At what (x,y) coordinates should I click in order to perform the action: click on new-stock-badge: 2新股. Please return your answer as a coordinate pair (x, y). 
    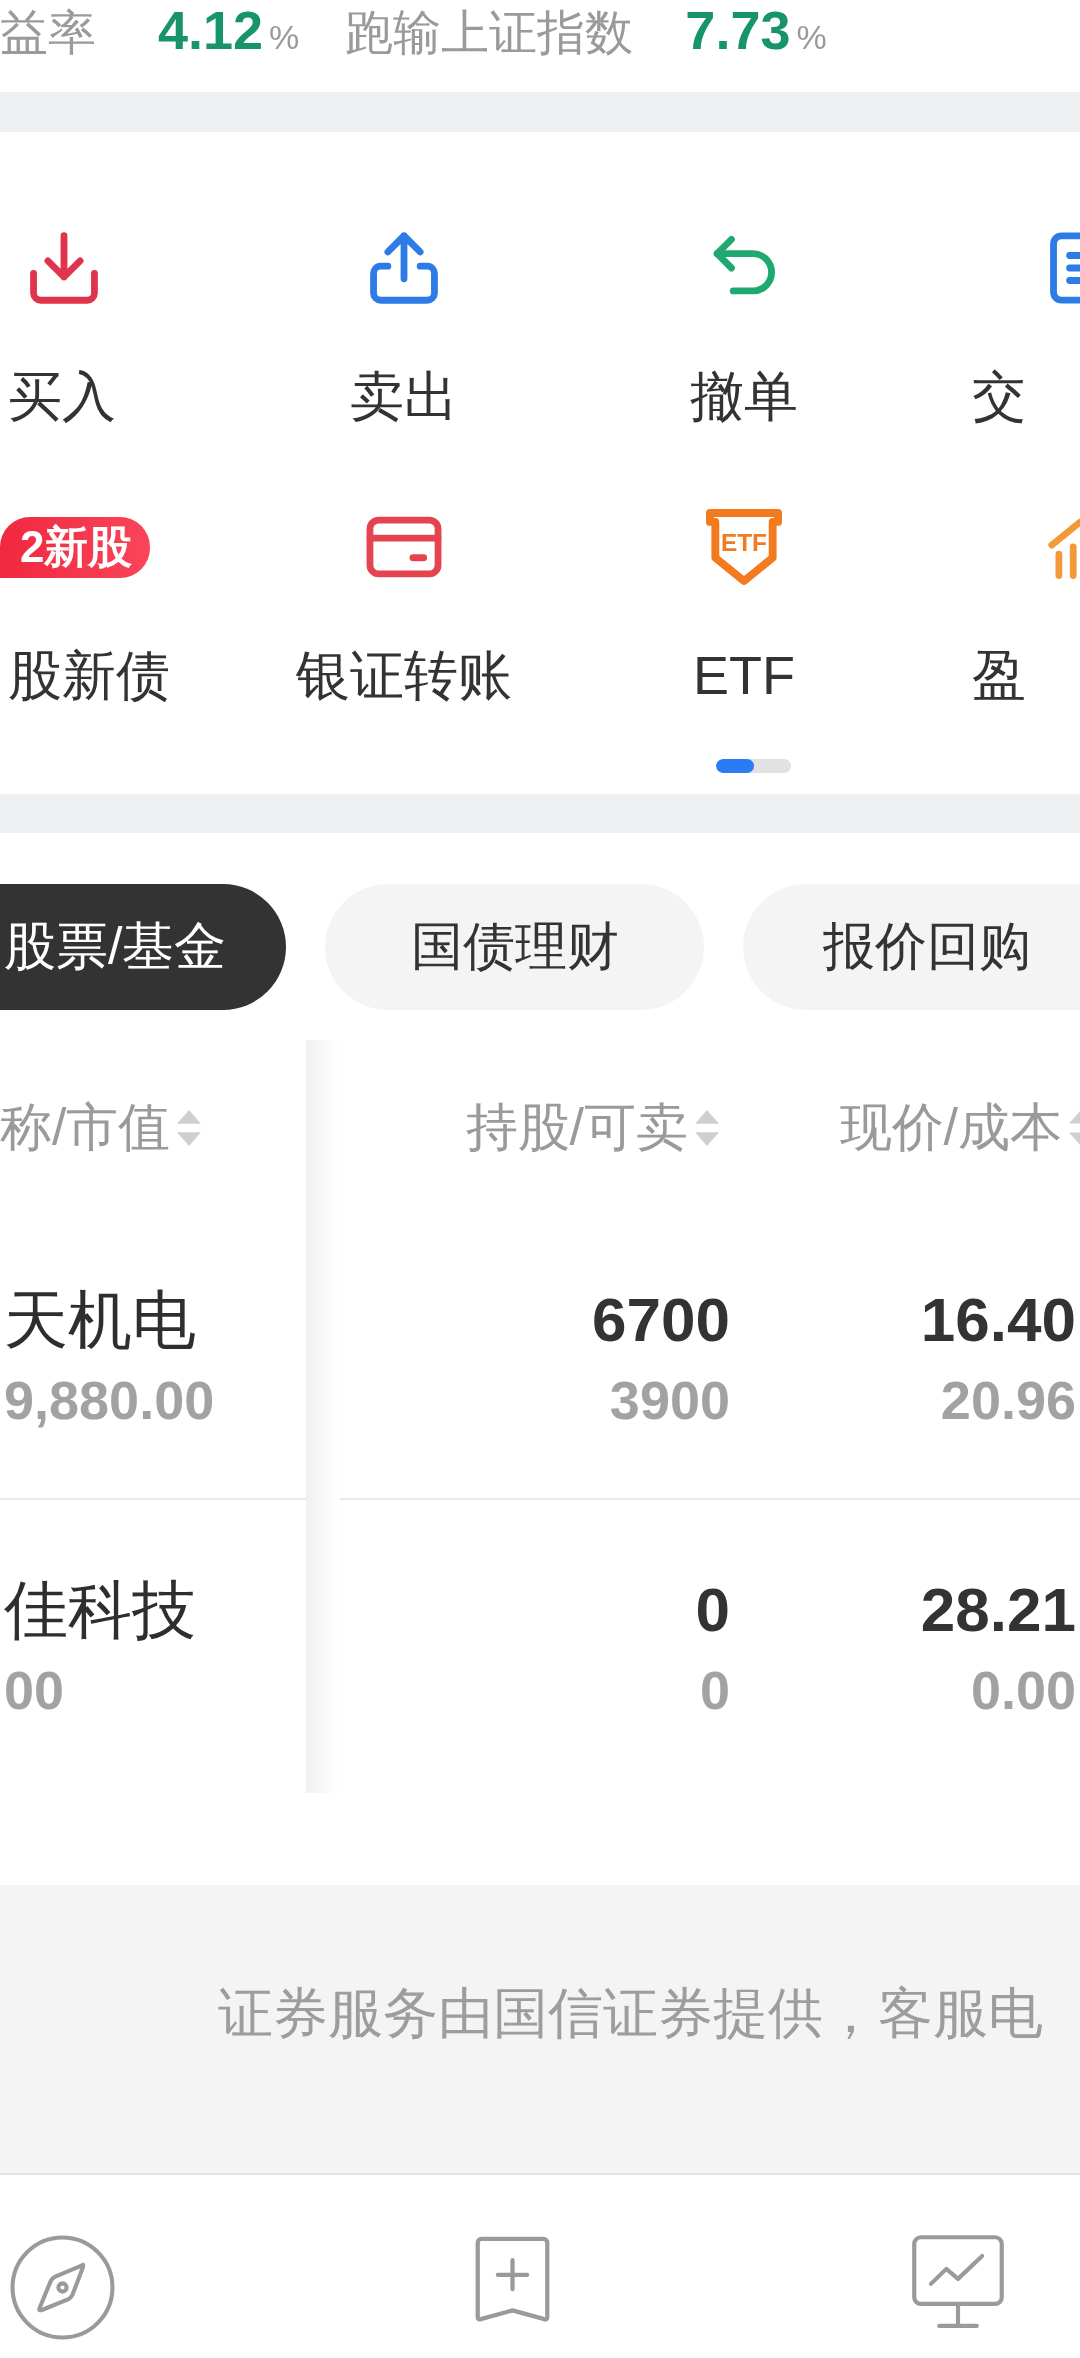
    Looking at the image, I should click on (75, 547).